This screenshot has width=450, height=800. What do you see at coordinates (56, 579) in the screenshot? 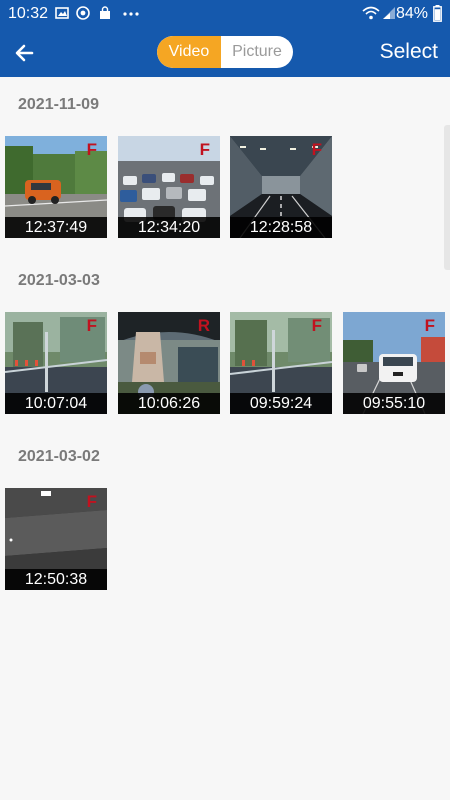
I see `video-time: 12:50:38` at bounding box center [56, 579].